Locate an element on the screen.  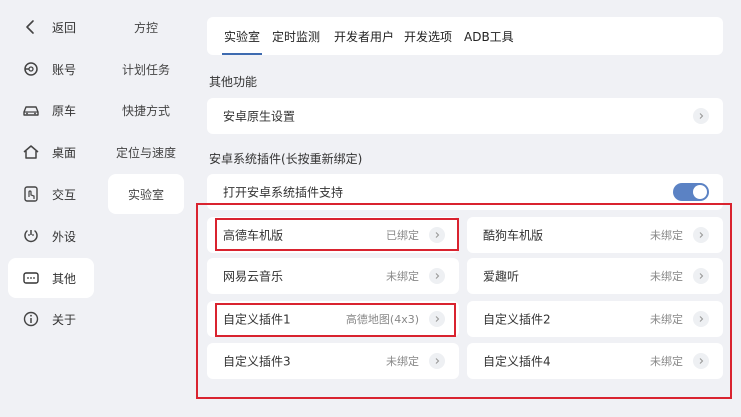
tab-lab: 实验室 is located at coordinates (242, 41).